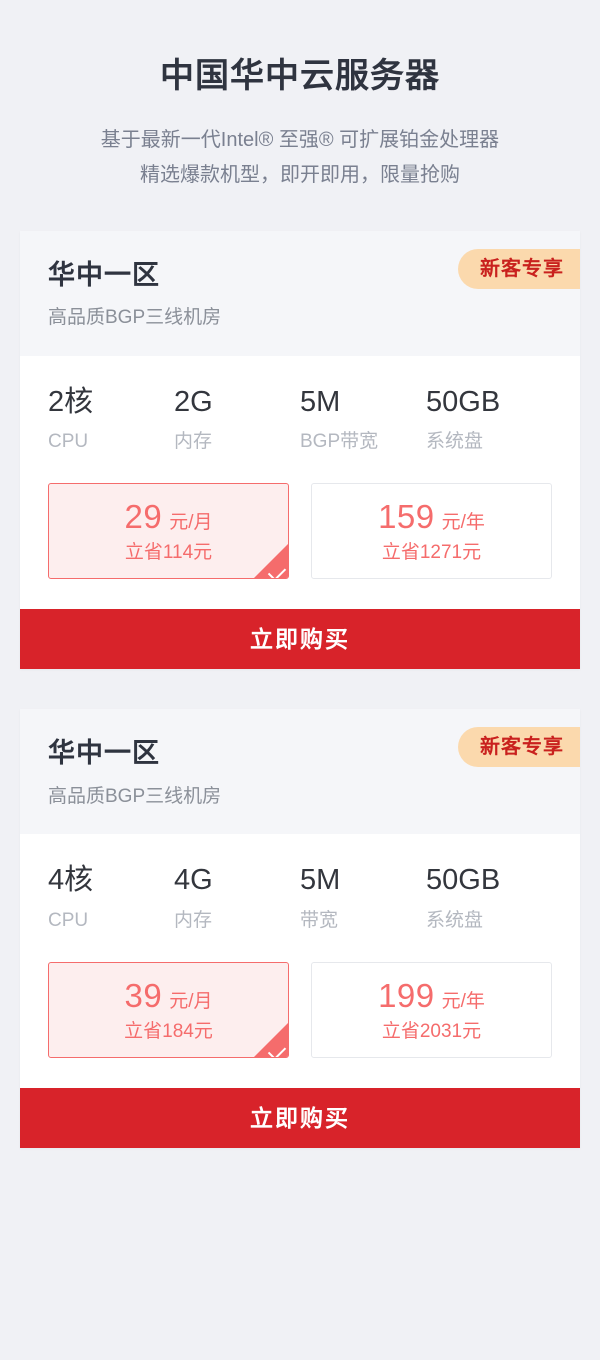 Image resolution: width=600 pixels, height=1360 pixels. I want to click on price-main: 159 元/年, so click(431, 516).